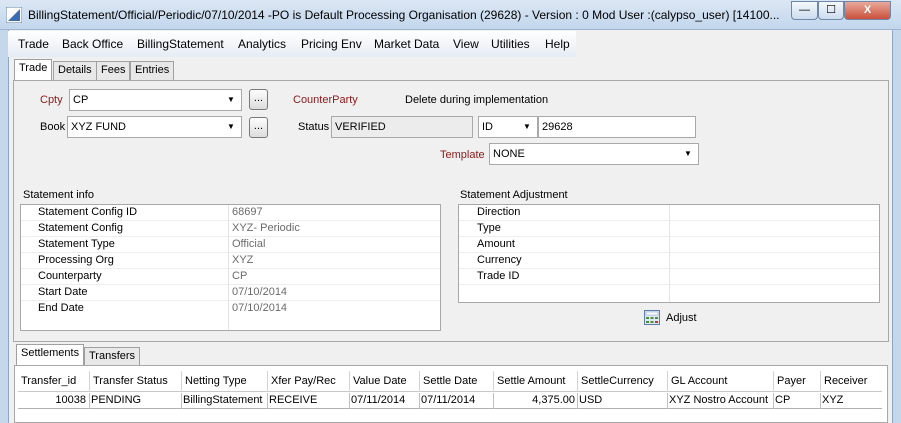 This screenshot has height=423, width=901. Describe the element at coordinates (230, 277) in the screenshot. I see `table-row: Counterparty CP` at that location.